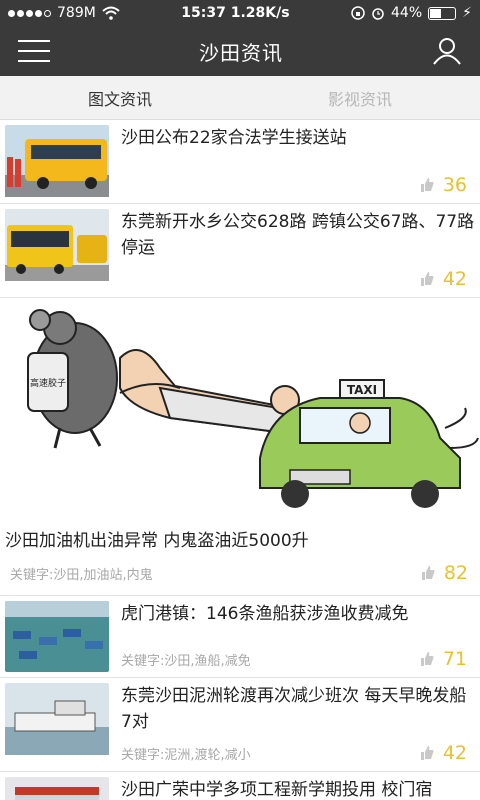  Describe the element at coordinates (120, 97) in the screenshot. I see `tab-image-news: 图文资讯` at that location.